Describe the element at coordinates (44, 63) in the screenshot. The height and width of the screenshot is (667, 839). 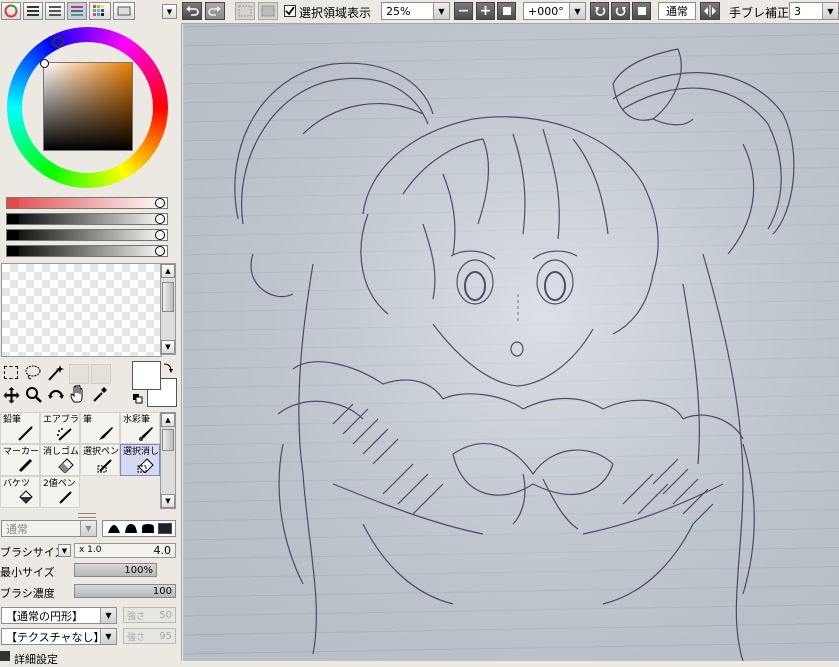
I see `sv-marker` at that location.